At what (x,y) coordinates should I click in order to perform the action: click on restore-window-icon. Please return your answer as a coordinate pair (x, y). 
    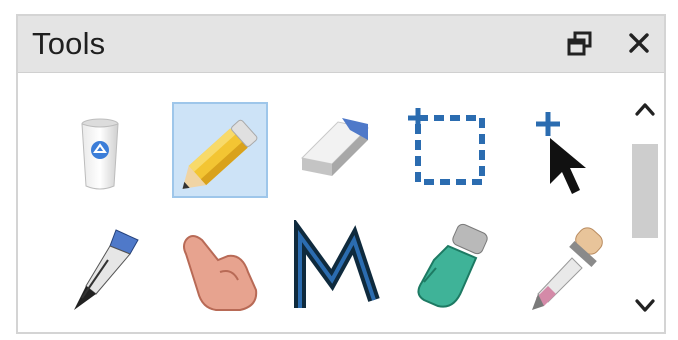
    Looking at the image, I should click on (580, 44).